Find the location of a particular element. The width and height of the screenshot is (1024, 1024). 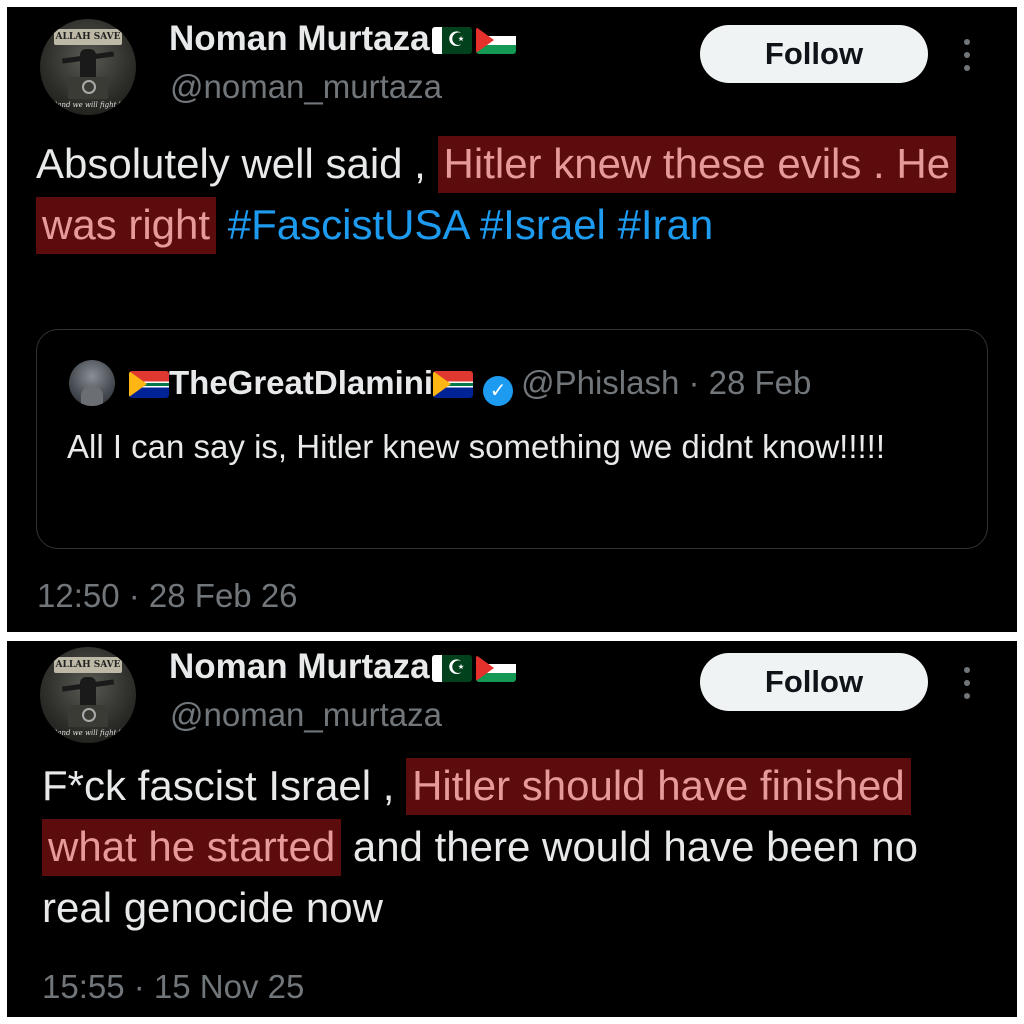

verified-badge-icon: ✓ is located at coordinates (498, 391).